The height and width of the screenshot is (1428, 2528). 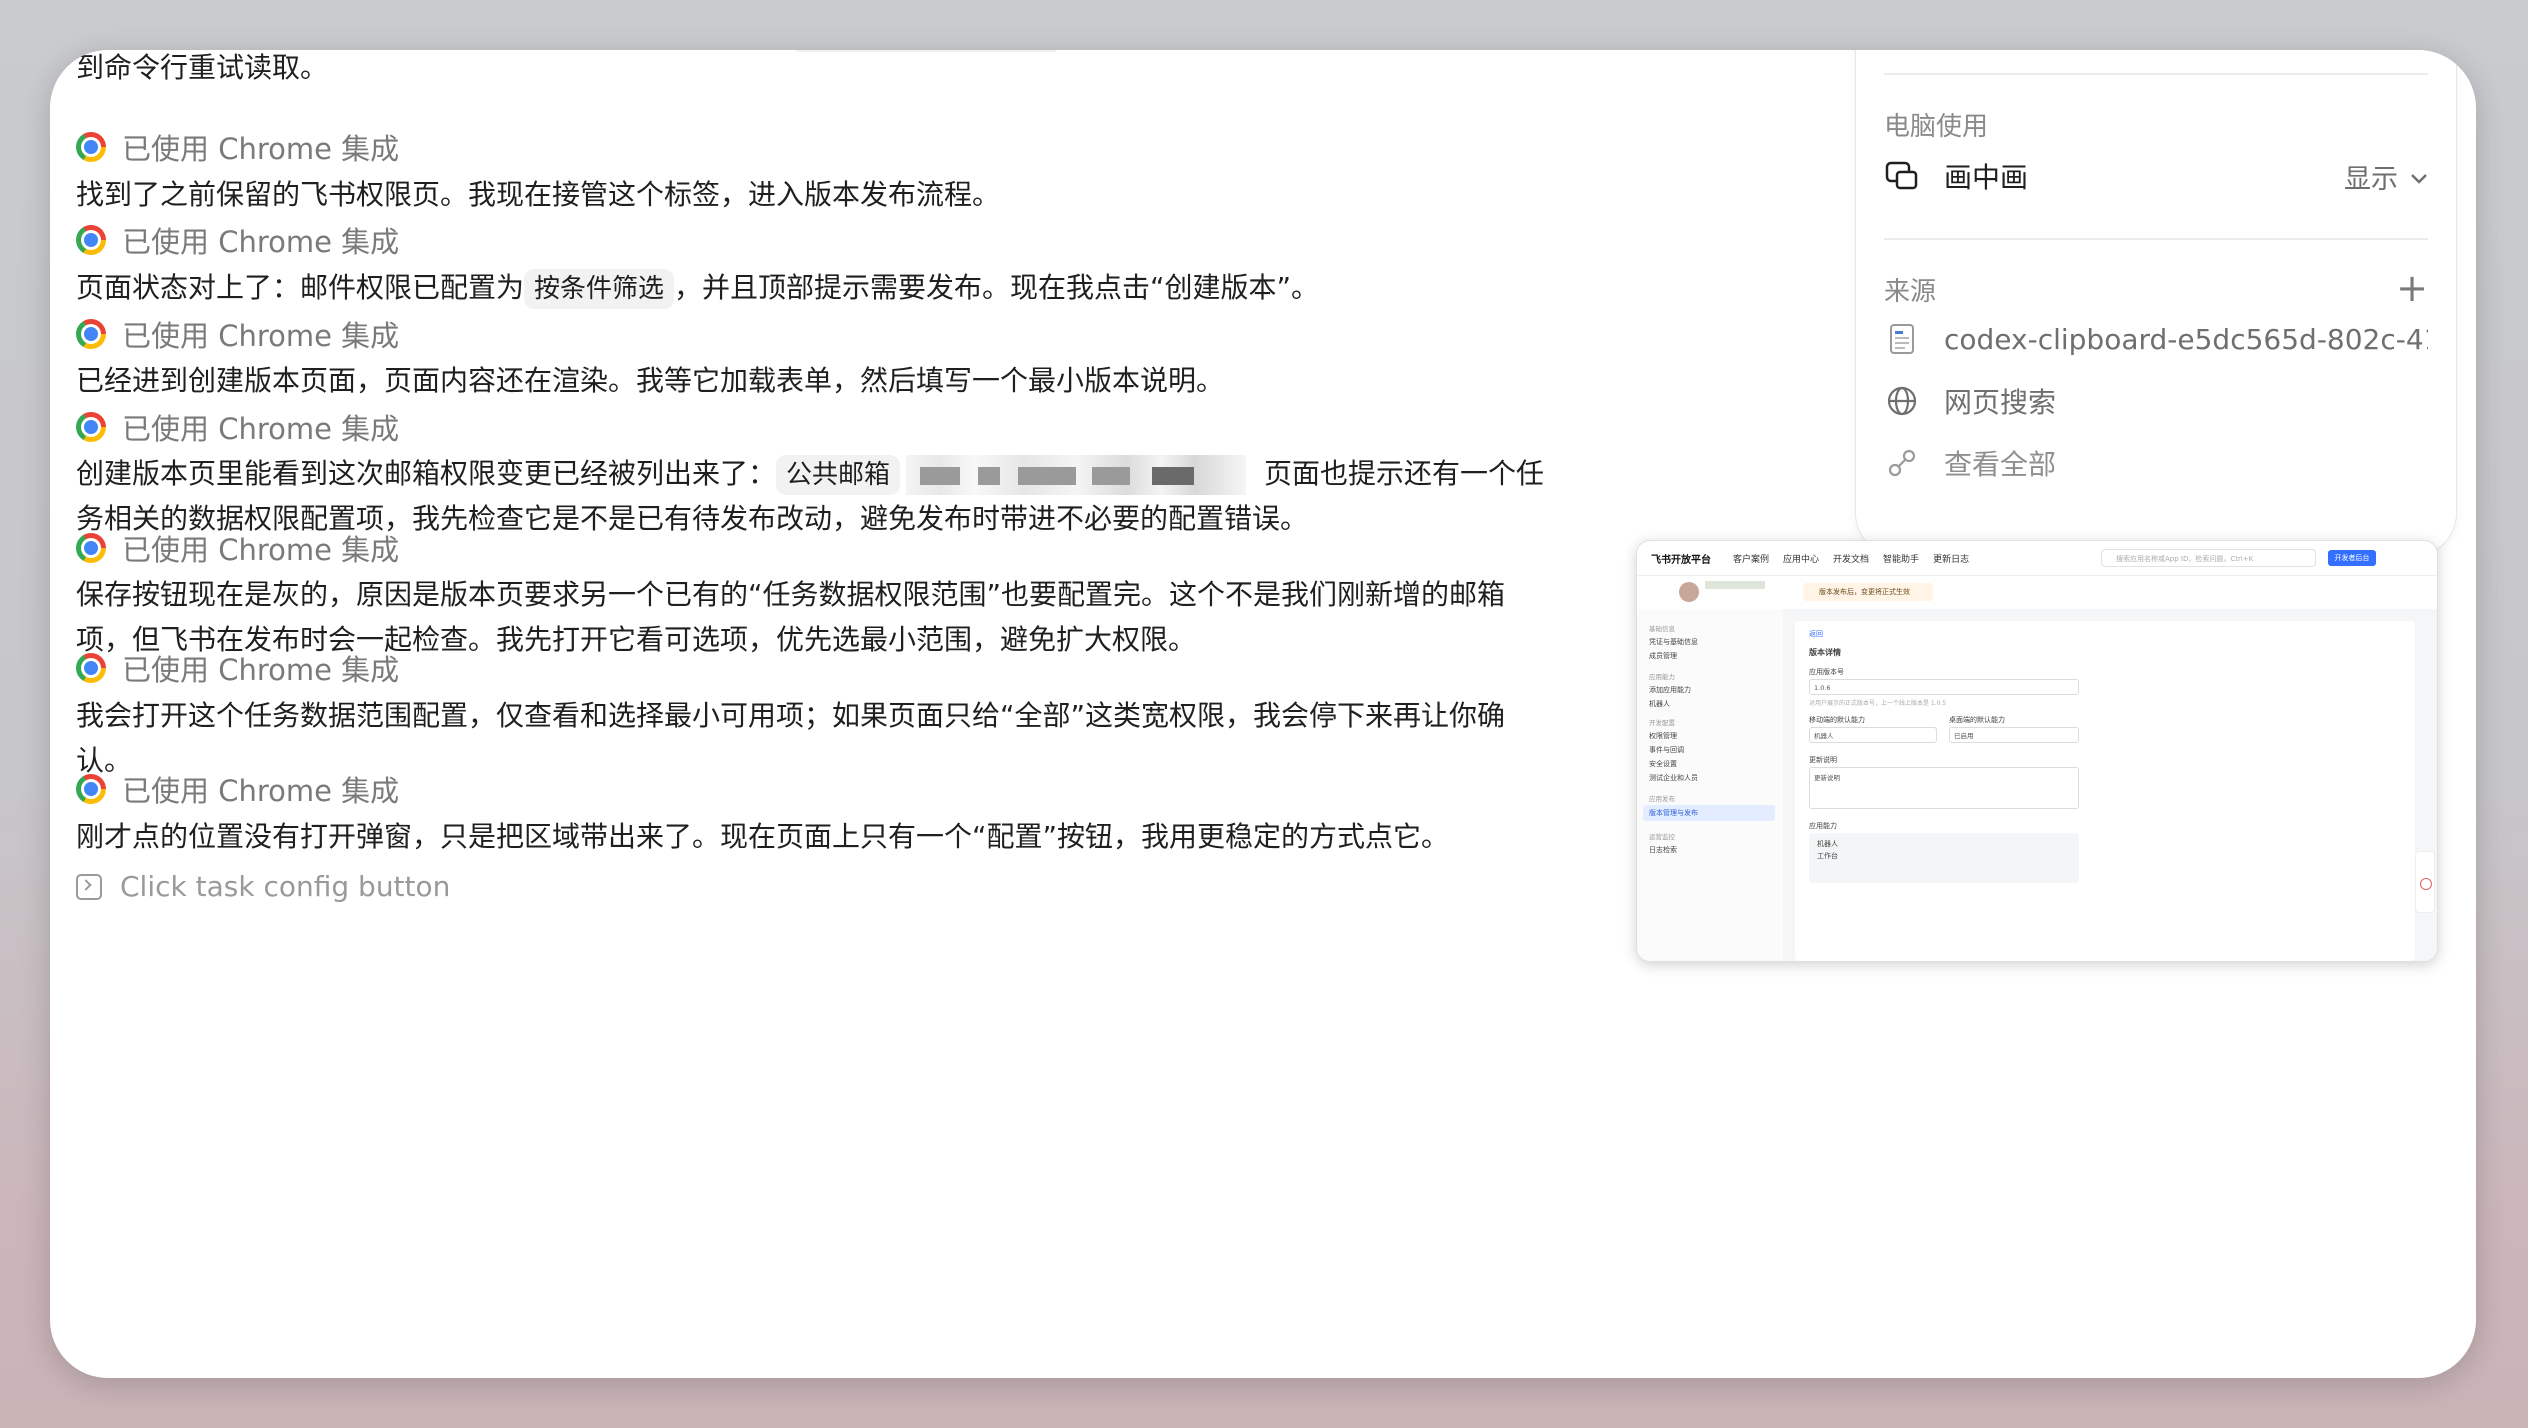 I want to click on view-all-label: 查看全部, so click(x=2000, y=464).